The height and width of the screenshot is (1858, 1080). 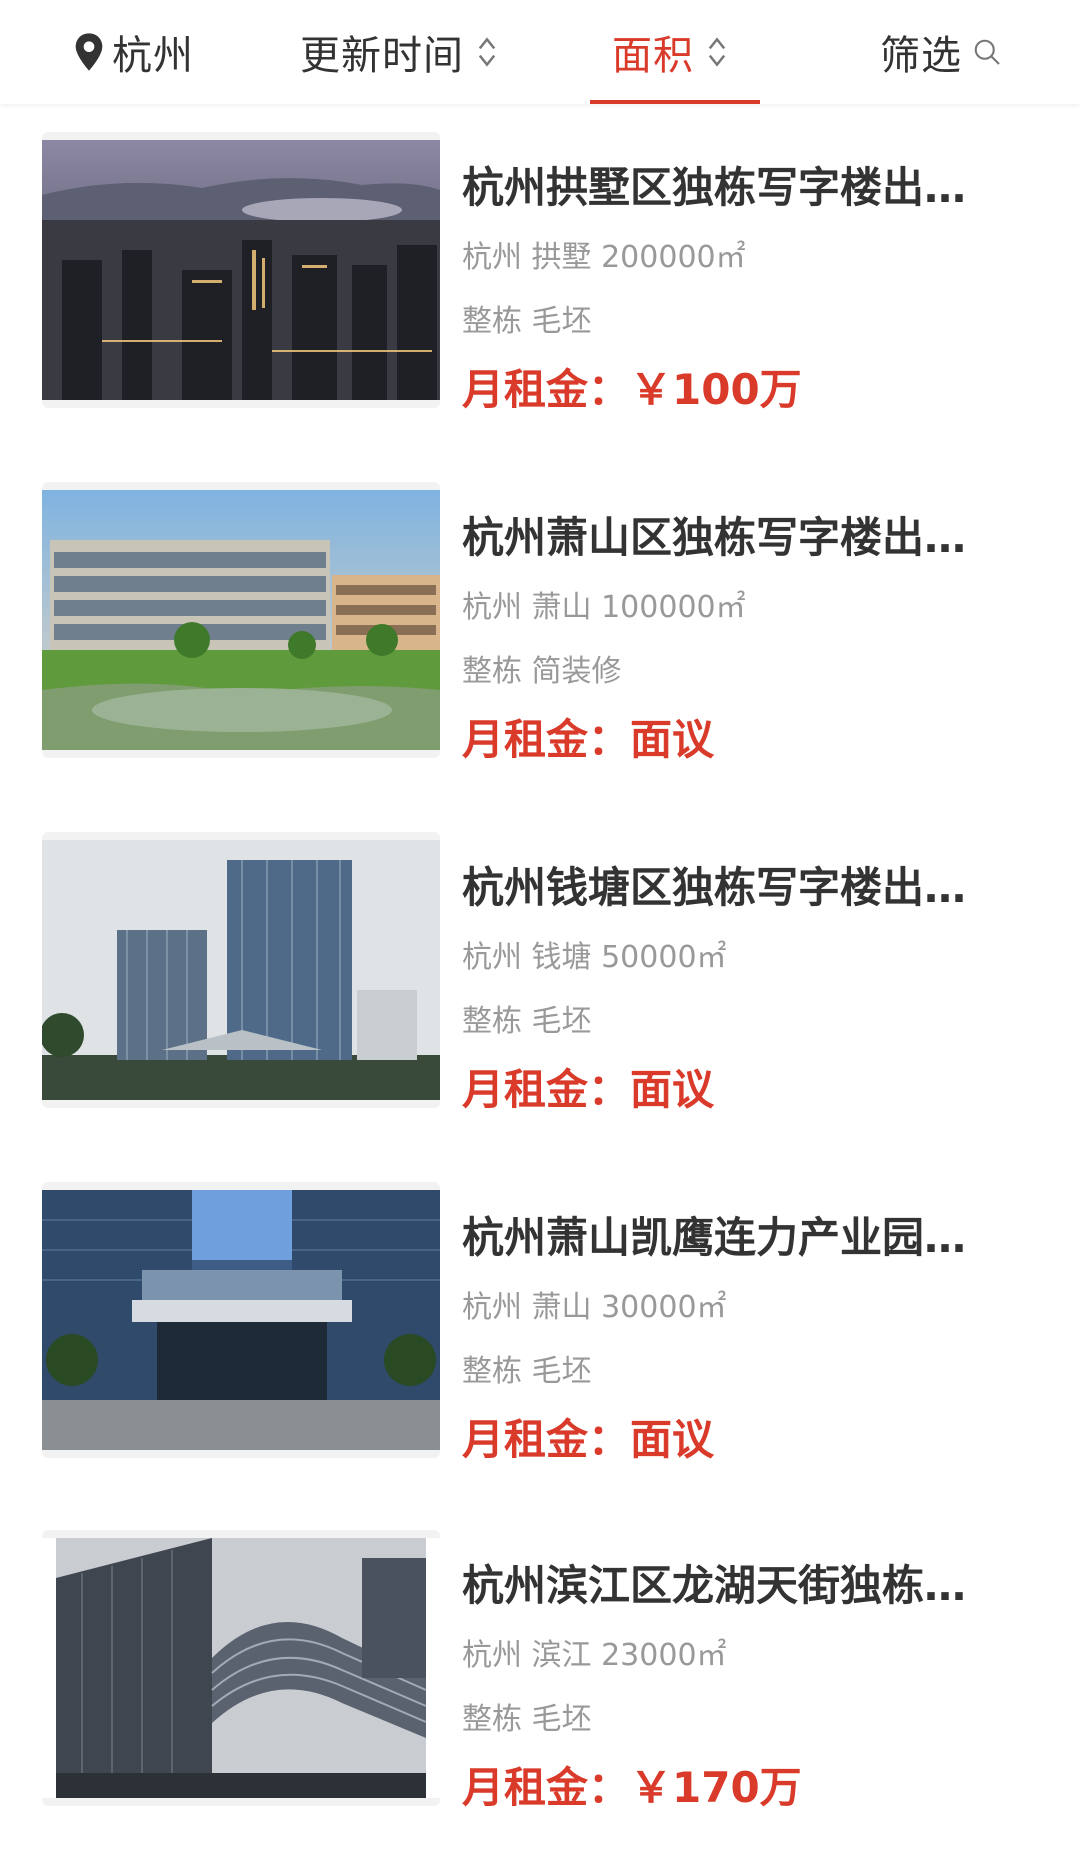 I want to click on listing-location: 杭州 钱塘 50000㎡, so click(x=594, y=954).